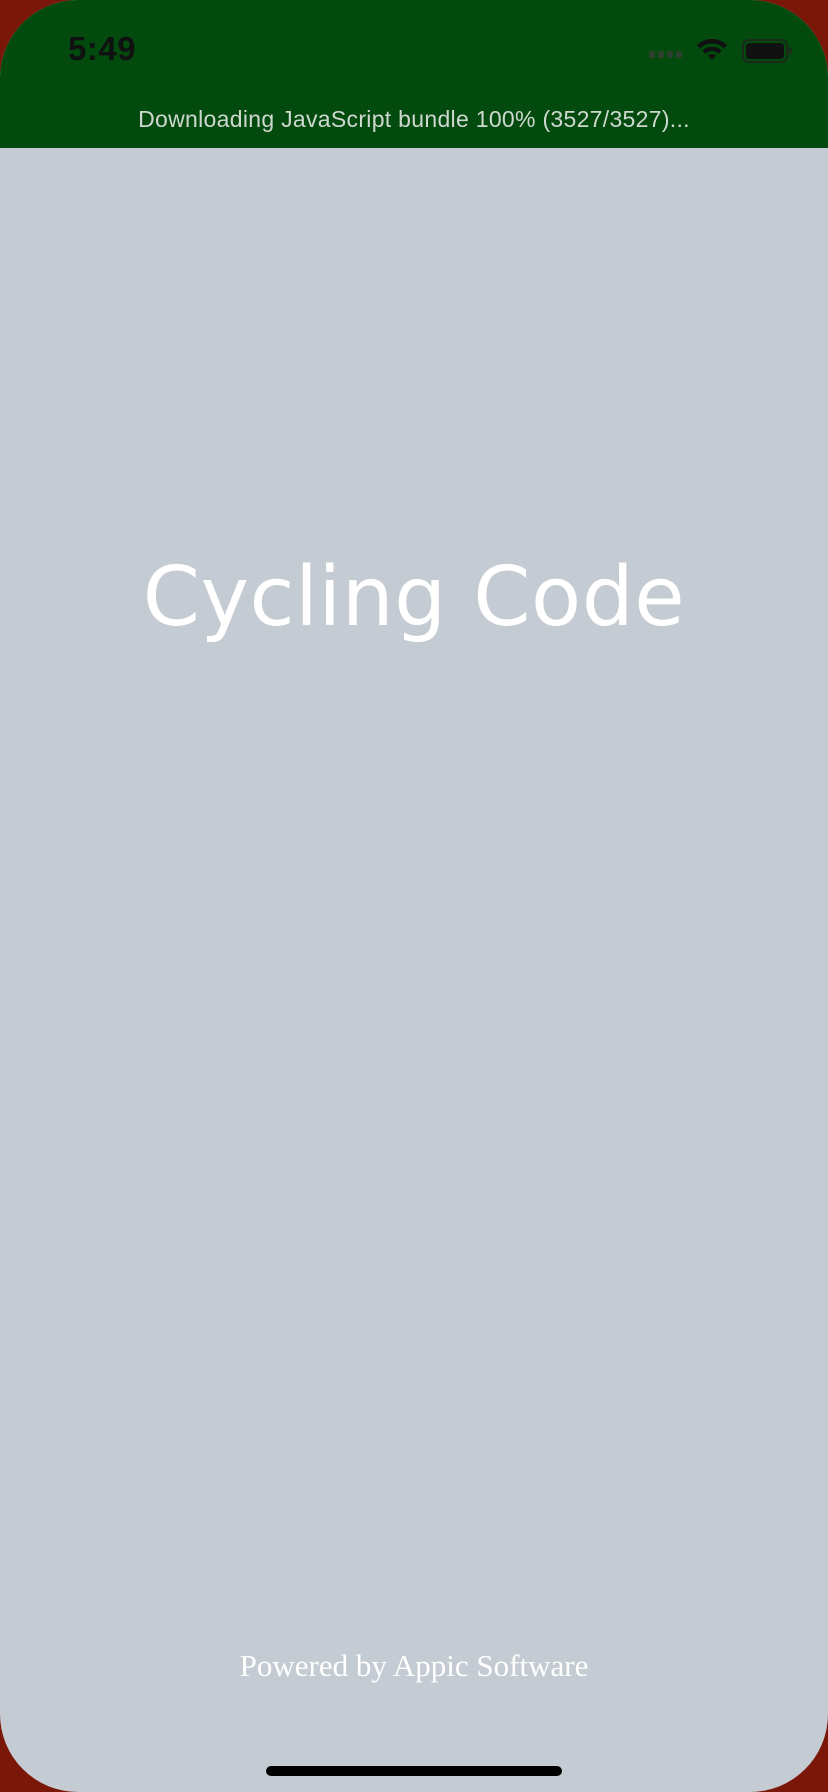  I want to click on powered-by-text: Powered by Appic Software, so click(414, 1665).